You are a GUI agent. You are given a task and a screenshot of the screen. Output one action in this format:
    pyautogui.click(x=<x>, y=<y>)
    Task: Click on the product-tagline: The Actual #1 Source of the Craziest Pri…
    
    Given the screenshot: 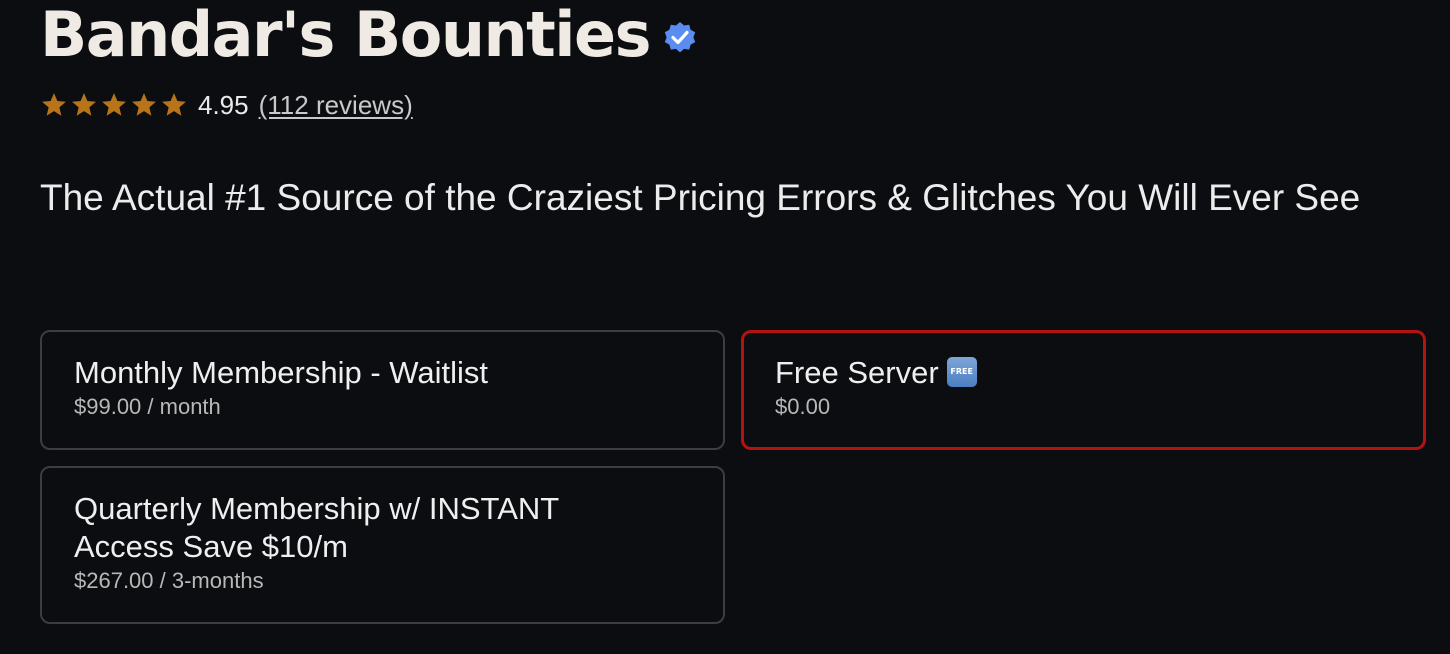 What is the action you would take?
    pyautogui.click(x=700, y=197)
    